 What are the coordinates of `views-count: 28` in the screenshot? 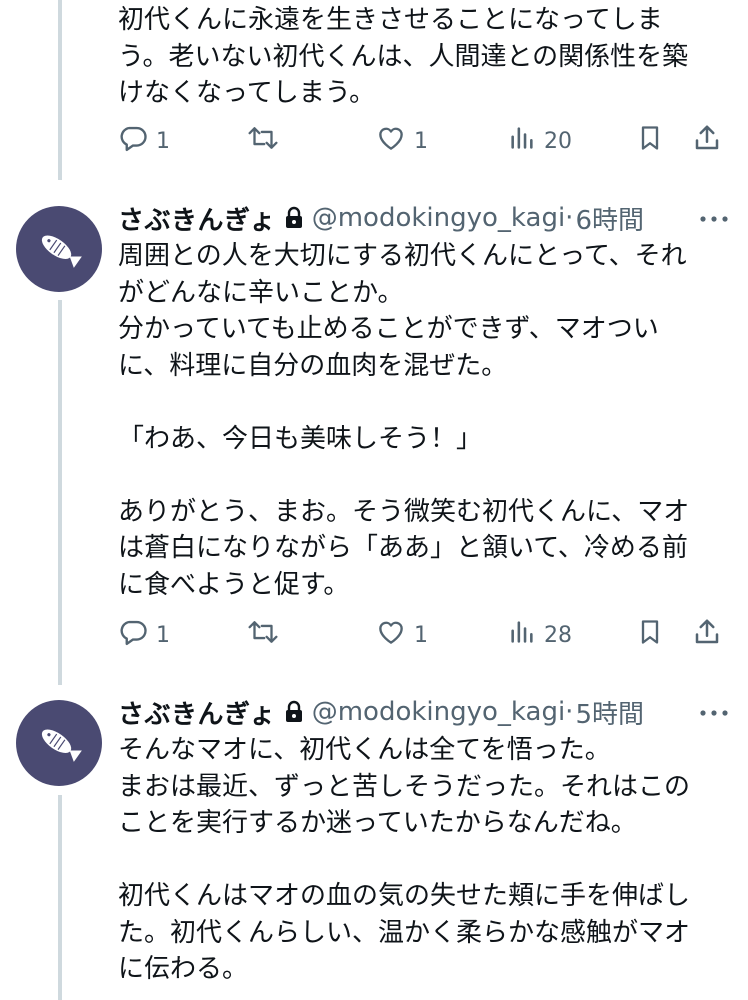 It's located at (558, 635).